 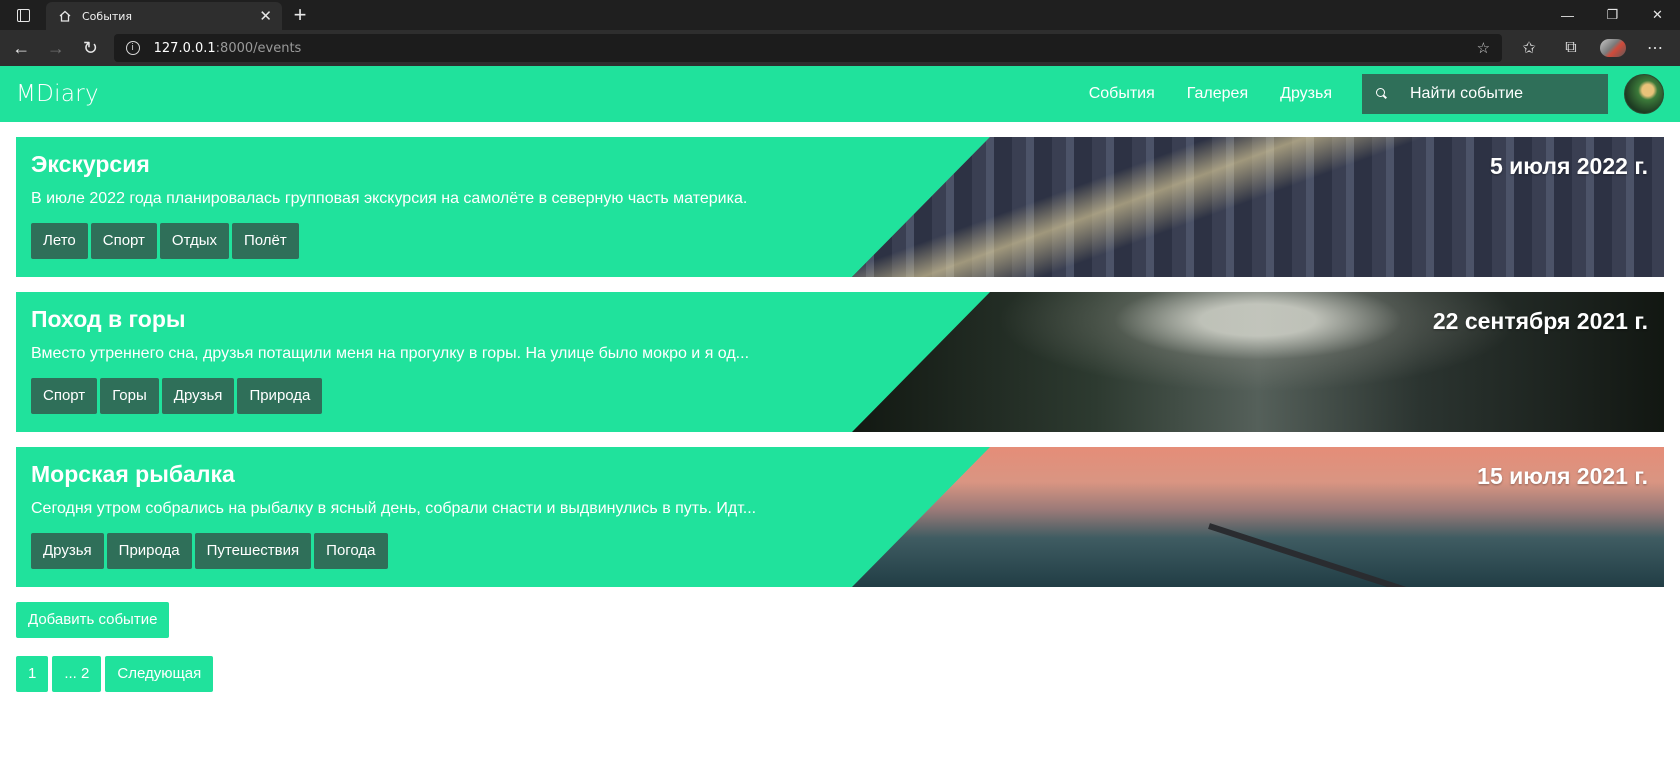 What do you see at coordinates (57, 94) in the screenshot?
I see `brand-logo: MDiary` at bounding box center [57, 94].